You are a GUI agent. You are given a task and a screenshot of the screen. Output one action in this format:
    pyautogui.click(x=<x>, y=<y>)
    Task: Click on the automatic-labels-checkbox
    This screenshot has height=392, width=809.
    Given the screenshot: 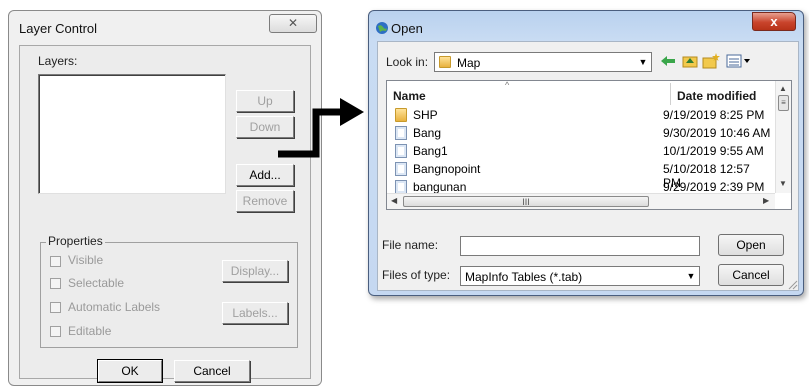 What is the action you would take?
    pyautogui.click(x=55, y=307)
    